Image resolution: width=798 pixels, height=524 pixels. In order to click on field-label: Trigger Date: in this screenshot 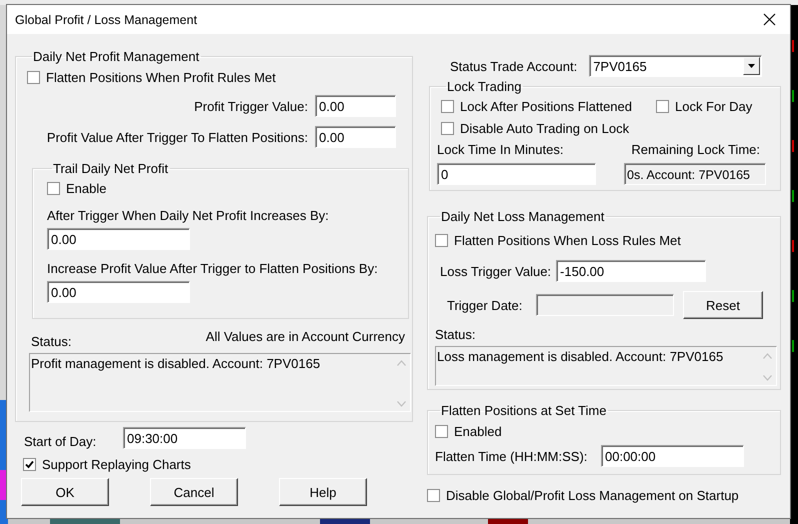, I will do `click(485, 305)`.